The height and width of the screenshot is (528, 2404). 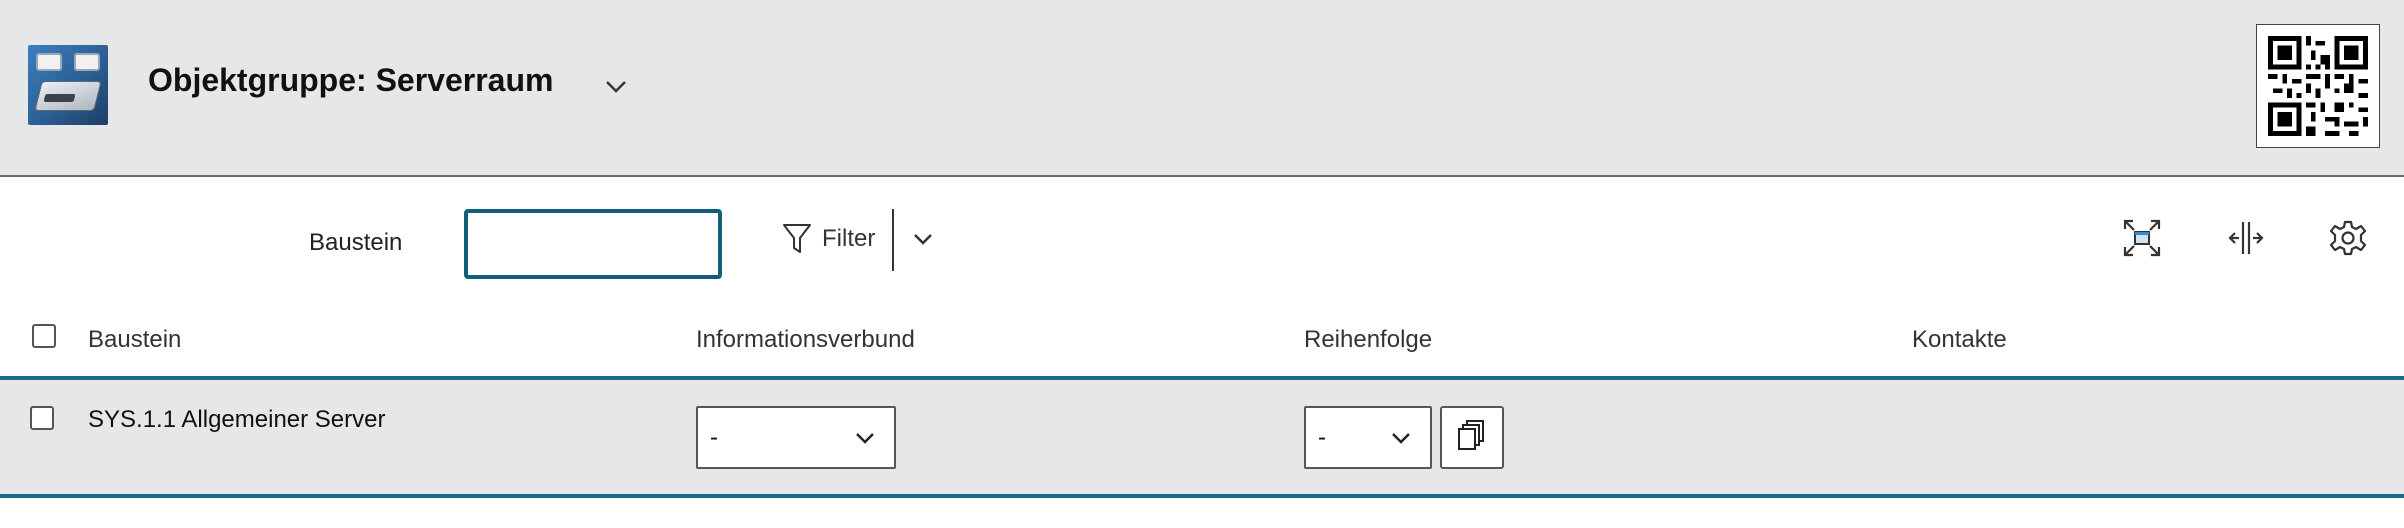 I want to click on column-header-kontakte: Kontakte, so click(x=1959, y=340).